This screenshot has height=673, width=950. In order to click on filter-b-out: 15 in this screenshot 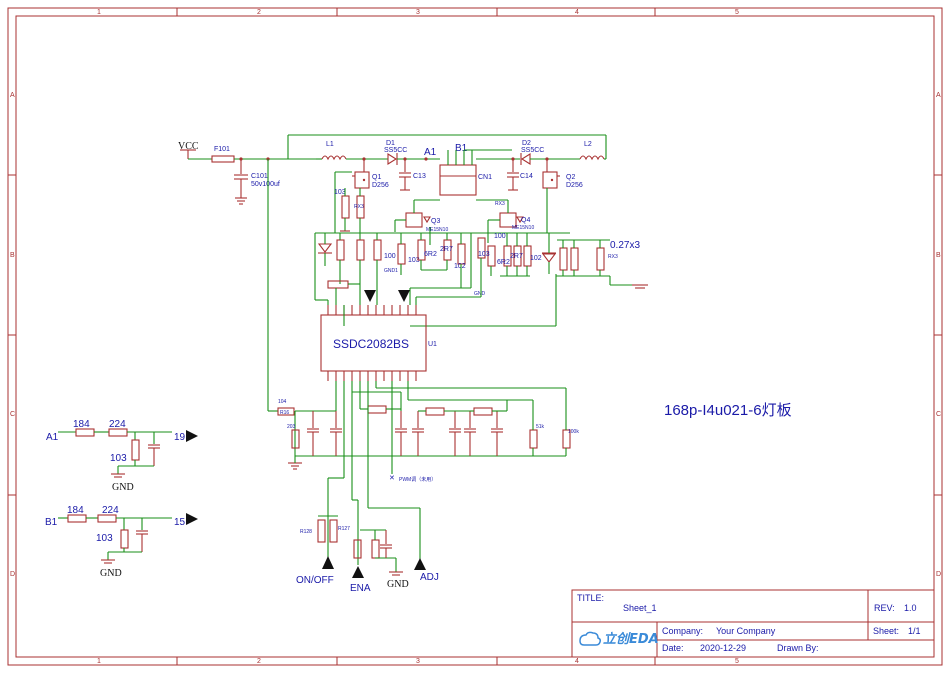, I will do `click(180, 522)`.